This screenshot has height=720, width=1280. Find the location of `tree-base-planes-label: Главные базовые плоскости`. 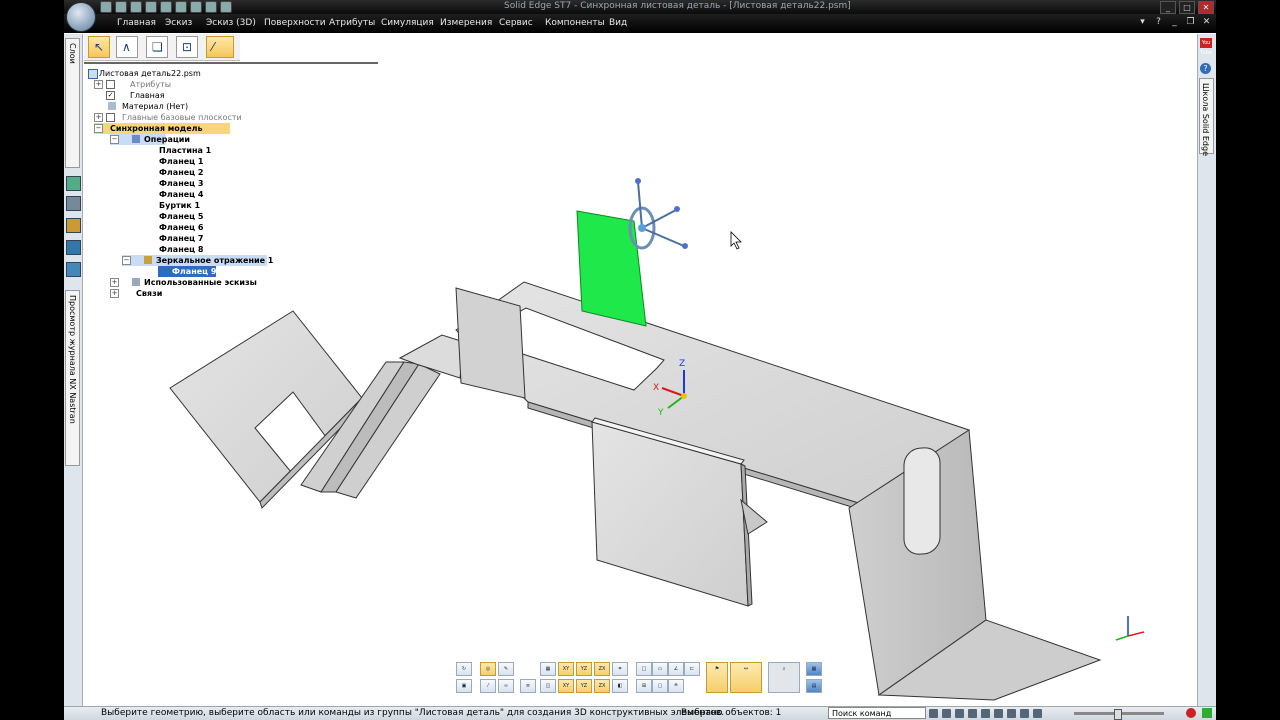

tree-base-planes-label: Главные базовые плоскости is located at coordinates (182, 117).